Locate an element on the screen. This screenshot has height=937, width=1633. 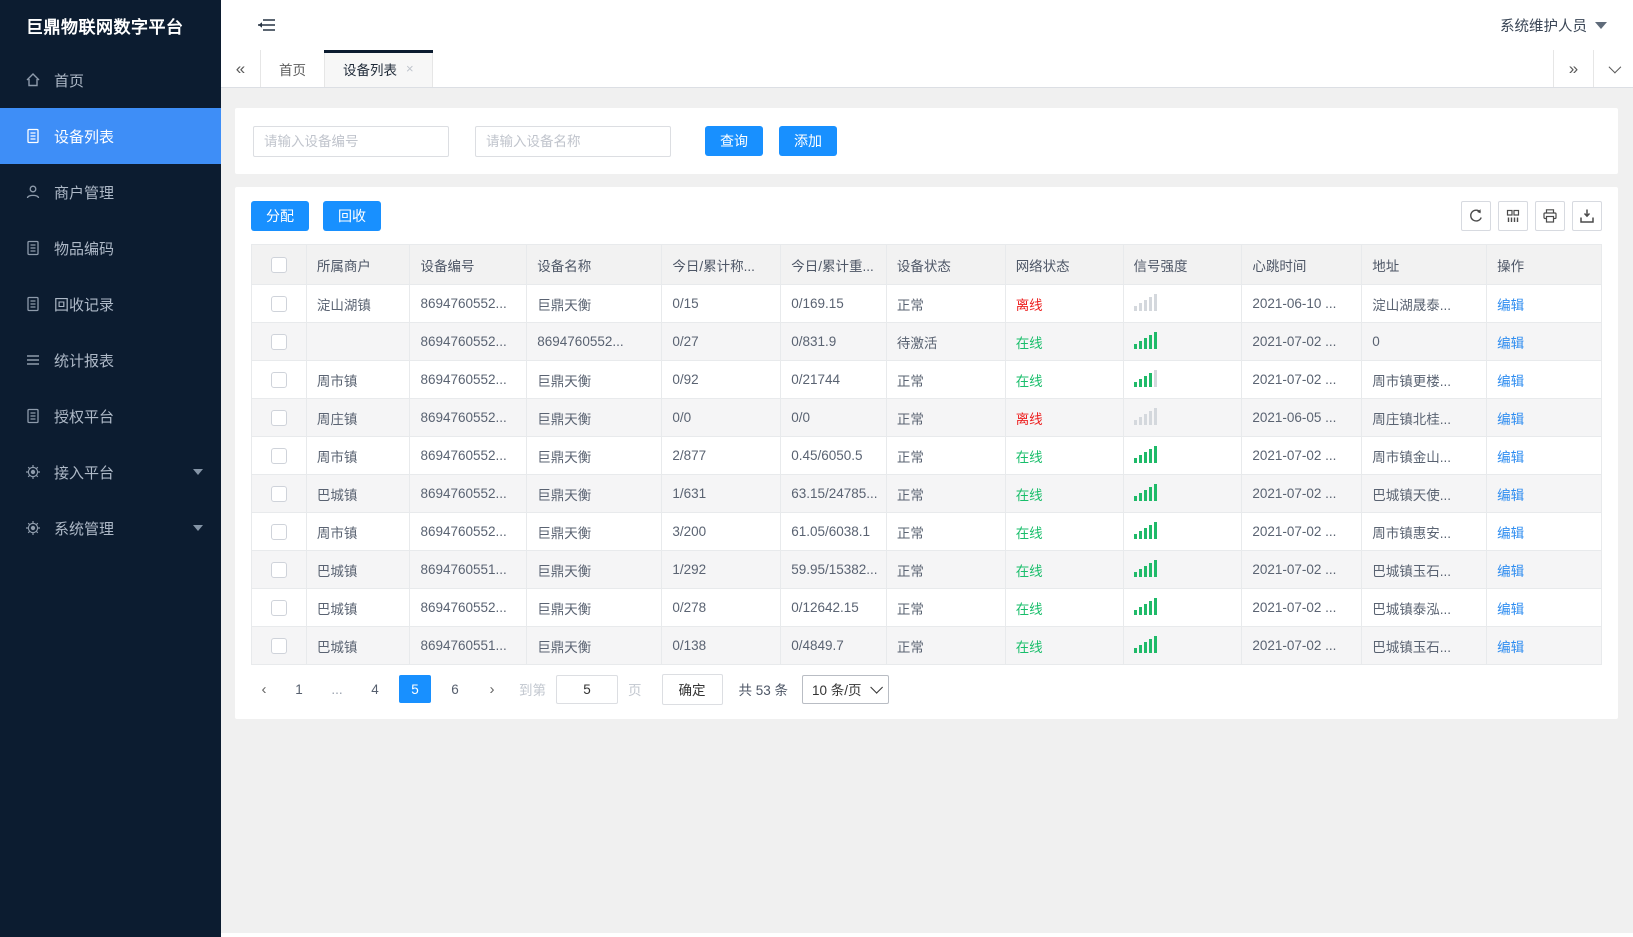
add-button: 添加 is located at coordinates (808, 141).